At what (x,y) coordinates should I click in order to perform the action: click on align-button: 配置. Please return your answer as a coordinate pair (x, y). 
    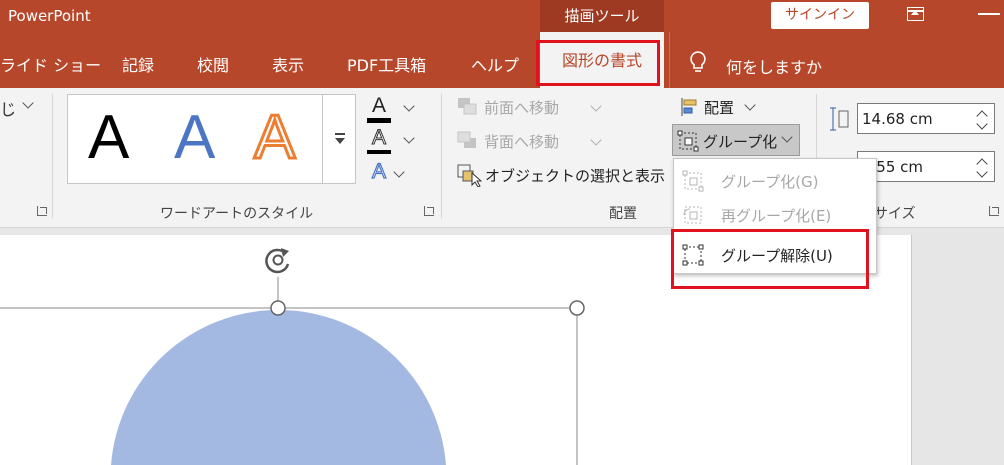
    Looking at the image, I should click on (719, 107).